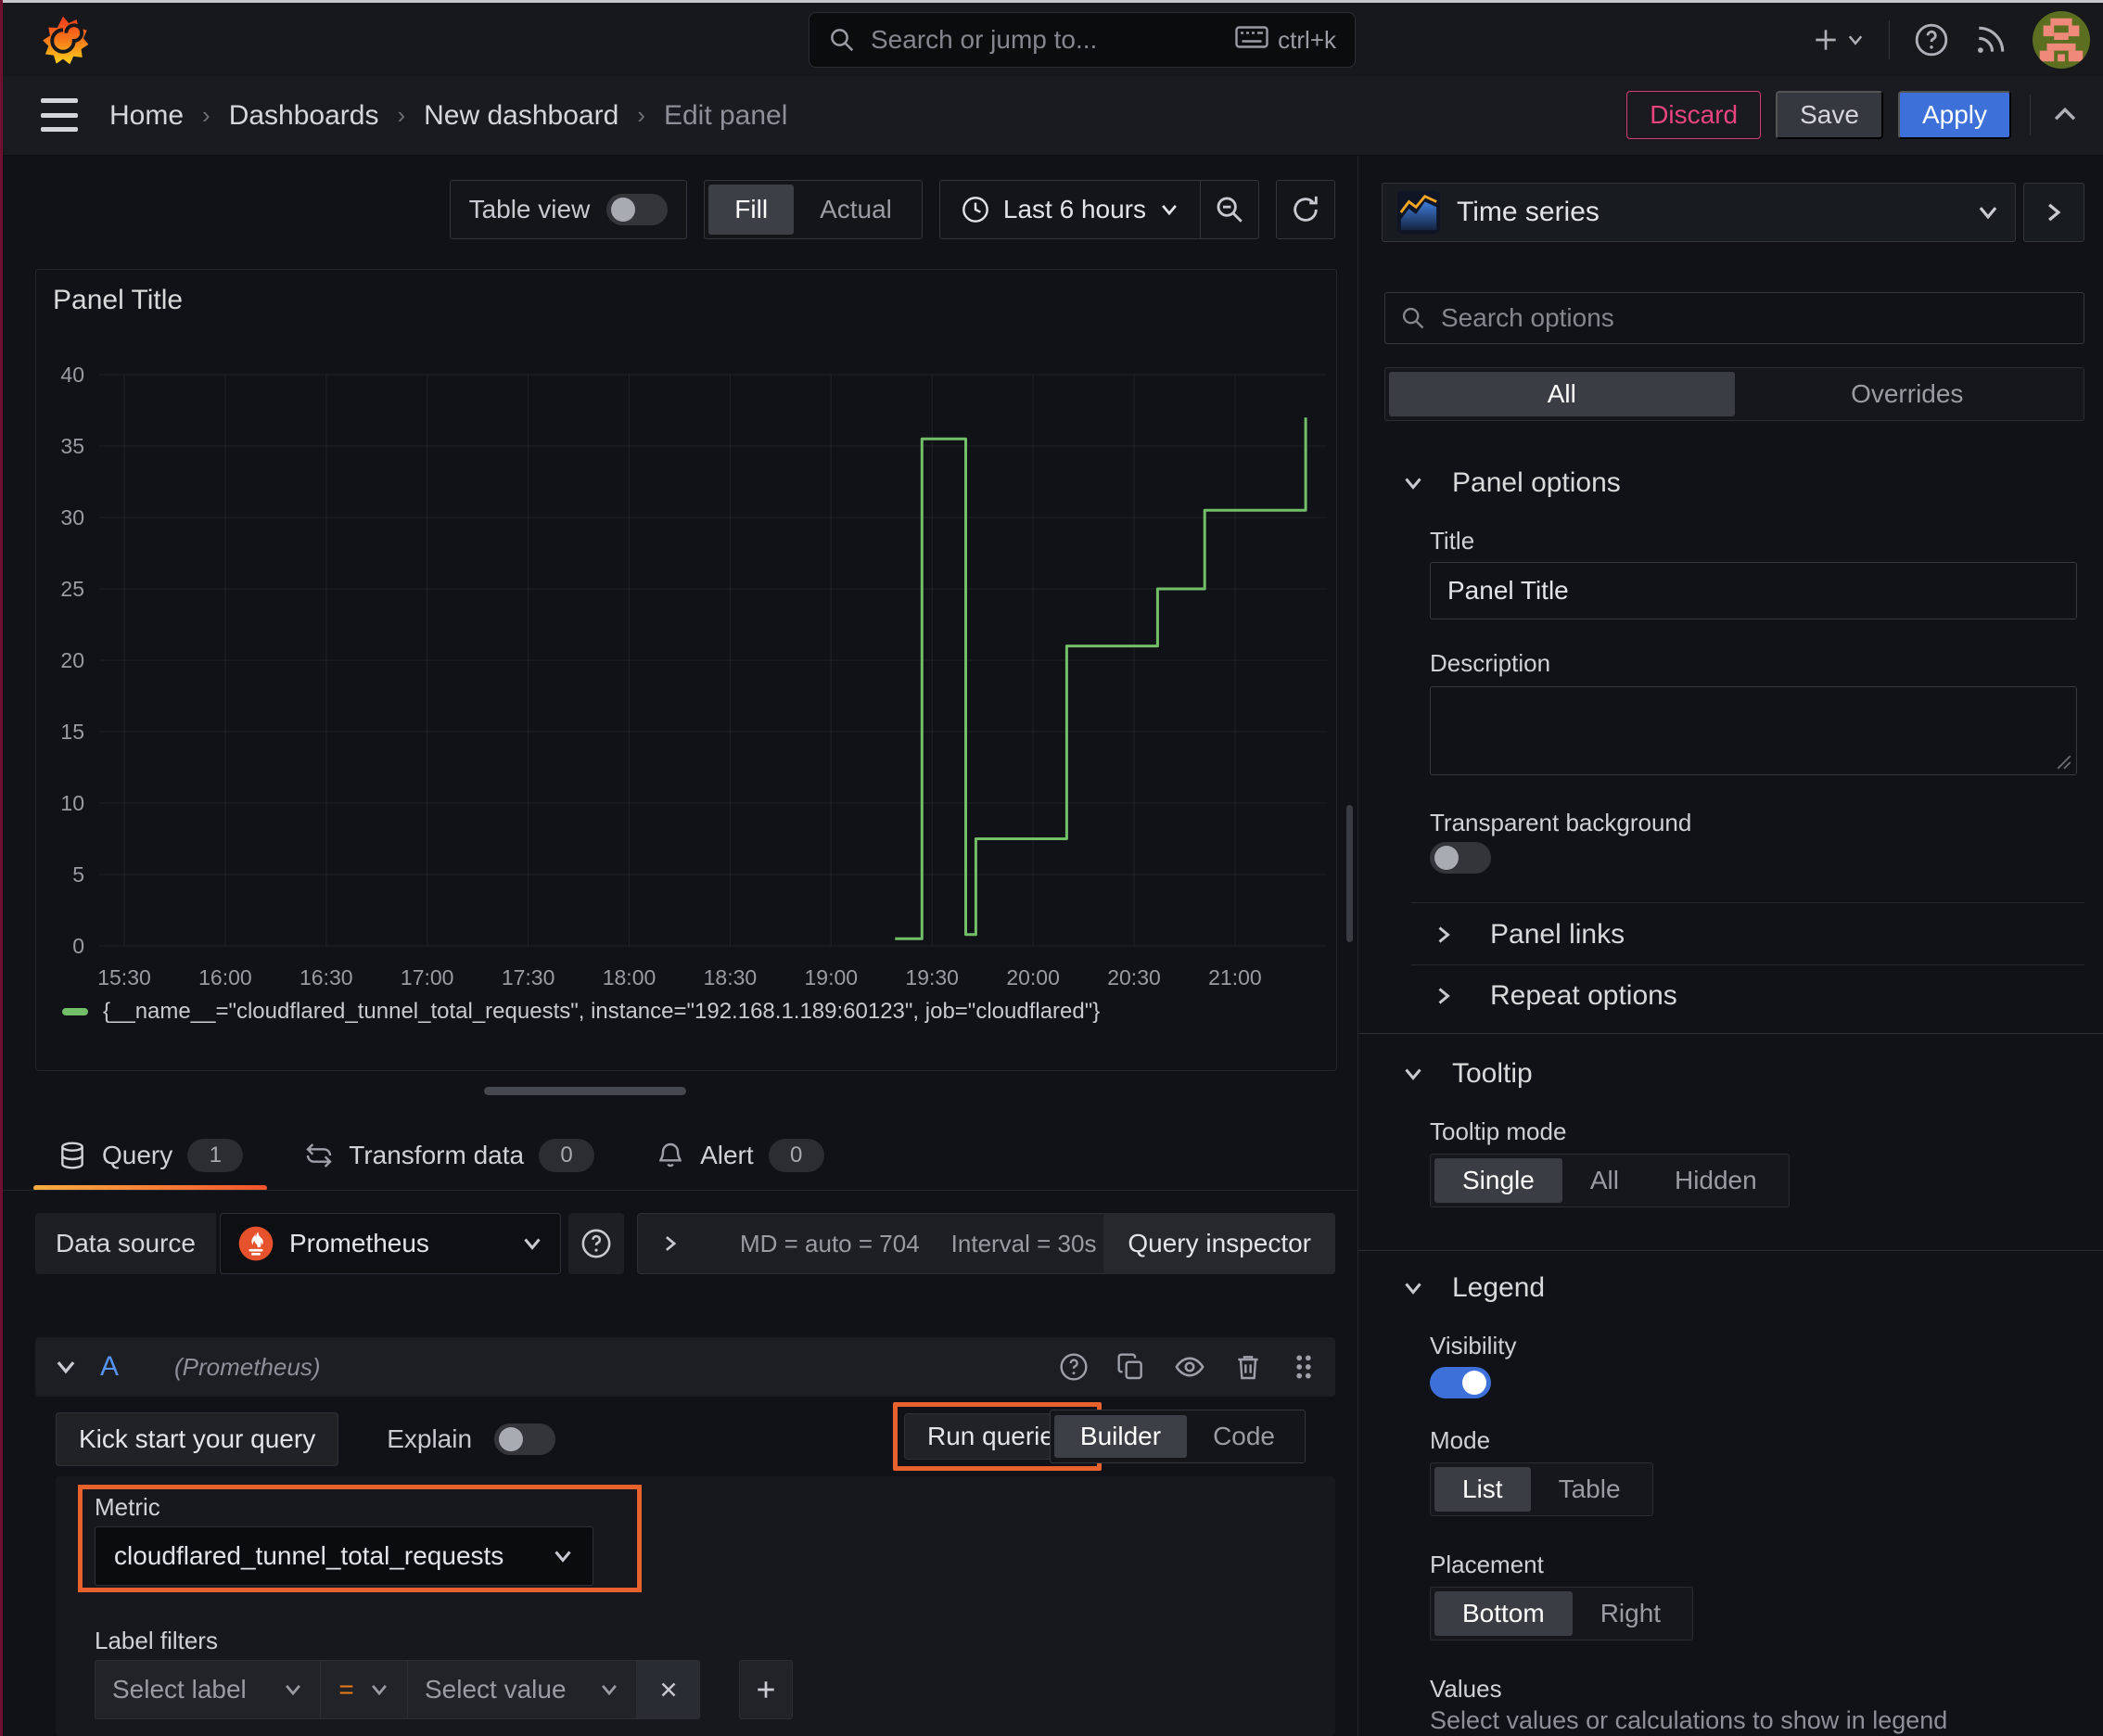  What do you see at coordinates (1460, 1382) in the screenshot?
I see `legend-visibility-toggle` at bounding box center [1460, 1382].